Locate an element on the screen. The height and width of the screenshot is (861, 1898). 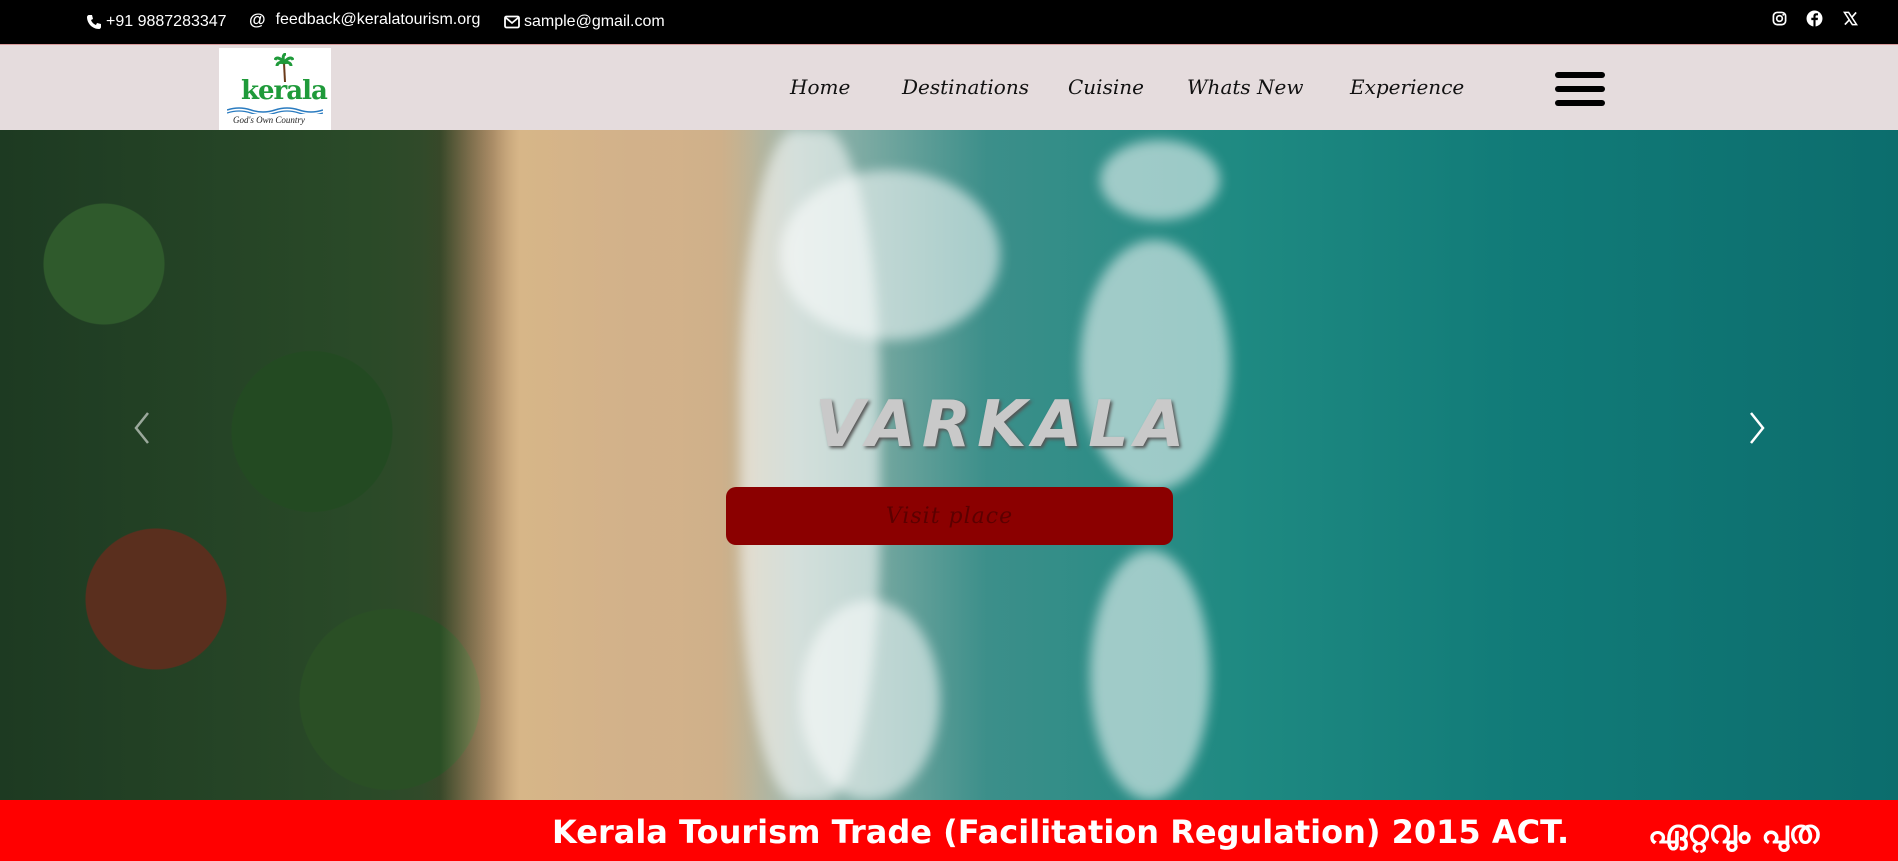
envelope-icon is located at coordinates (512, 22).